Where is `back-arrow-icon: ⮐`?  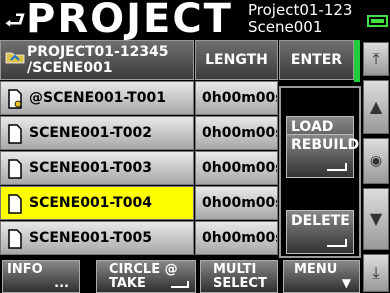 back-arrow-icon: ⮐ is located at coordinates (15, 20).